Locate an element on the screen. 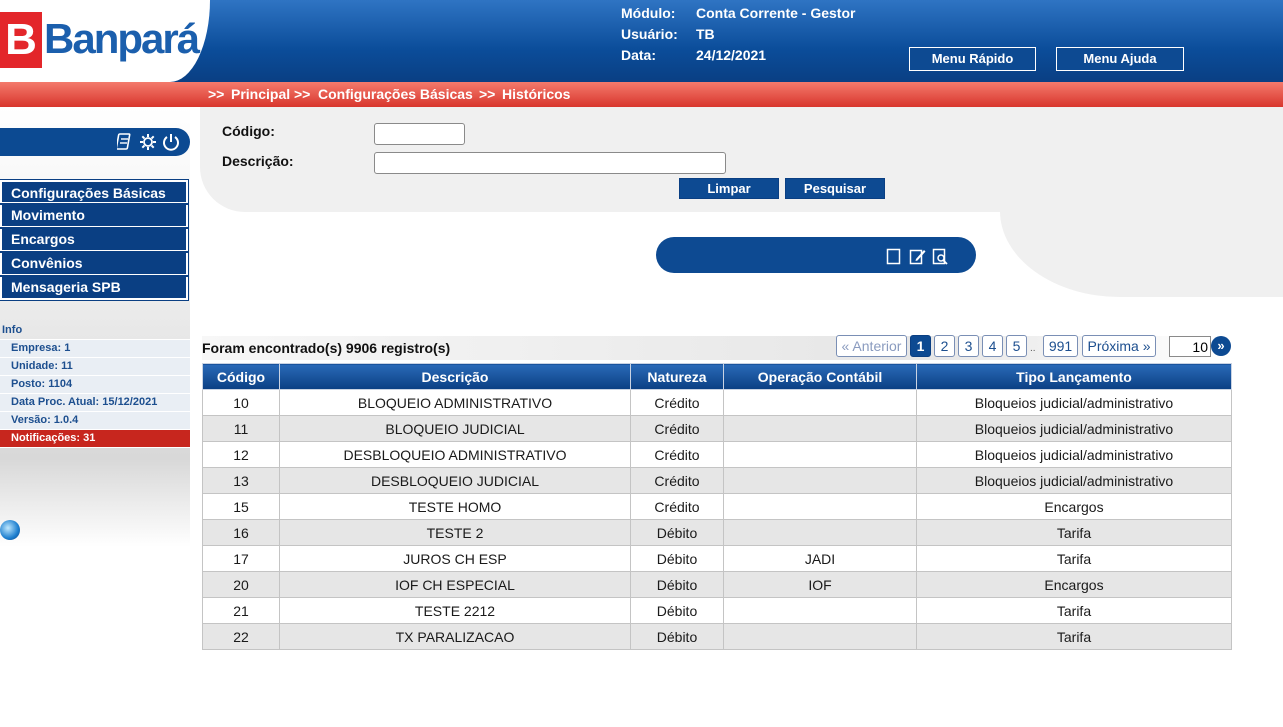  modulo-label: Módulo: is located at coordinates (648, 13).